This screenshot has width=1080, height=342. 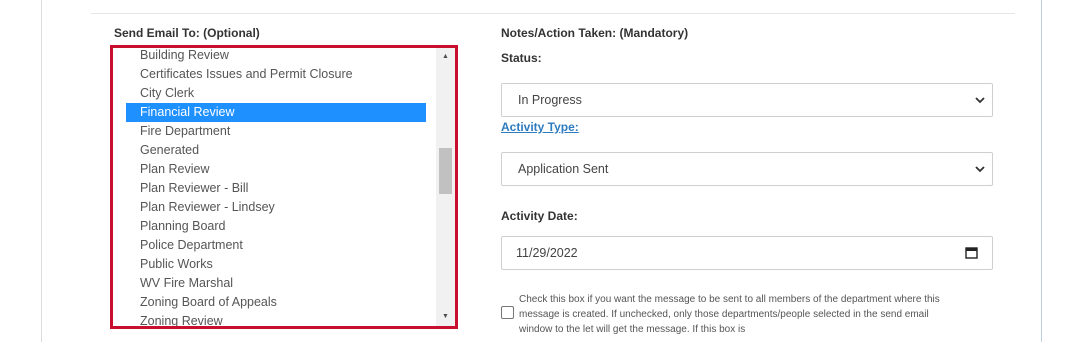 I want to click on notes-label: Notes/Action Taken: (Mandatory), so click(x=595, y=33).